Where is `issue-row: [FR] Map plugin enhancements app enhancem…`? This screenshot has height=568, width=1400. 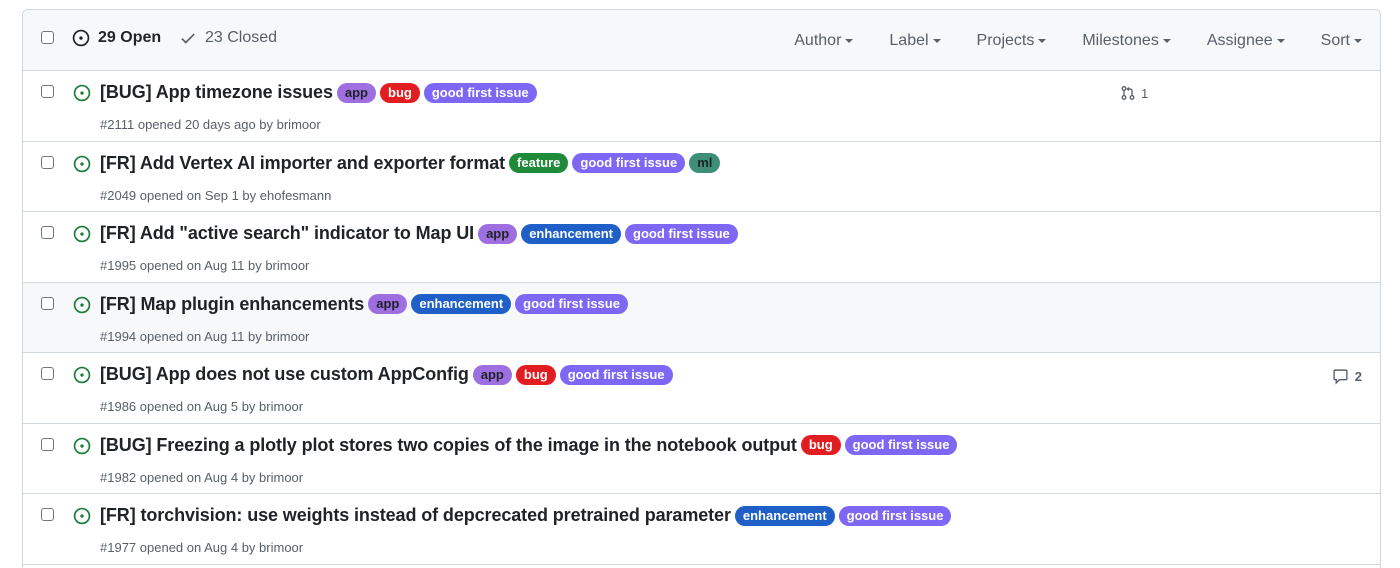
issue-row: [FR] Map plugin enhancements app enhancem… is located at coordinates (701, 317).